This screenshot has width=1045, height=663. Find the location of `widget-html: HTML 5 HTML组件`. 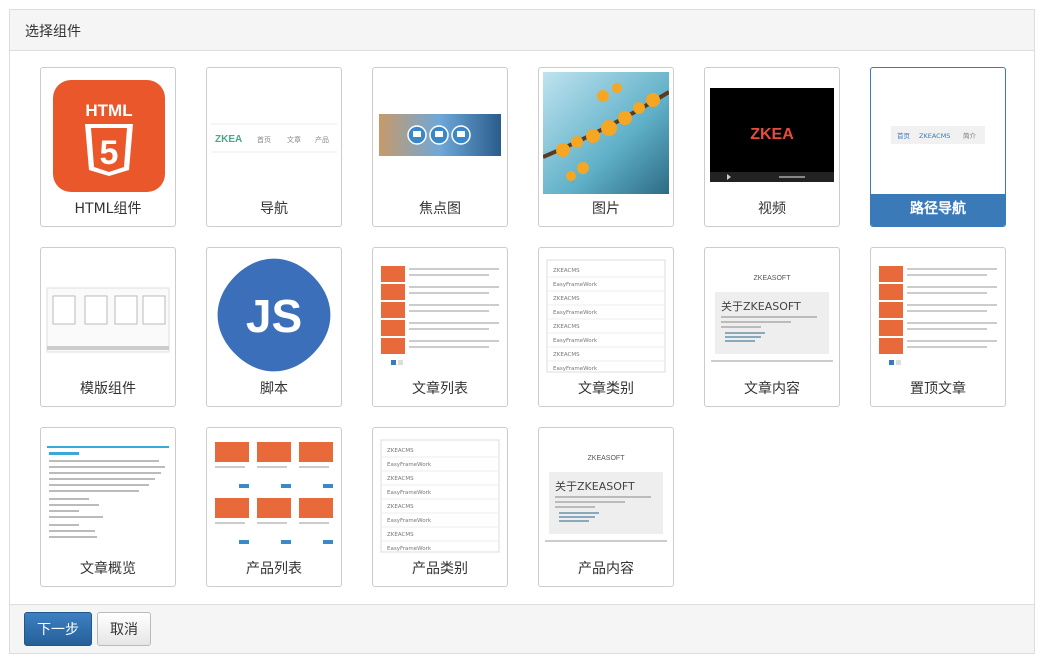

widget-html: HTML 5 HTML组件 is located at coordinates (108, 147).